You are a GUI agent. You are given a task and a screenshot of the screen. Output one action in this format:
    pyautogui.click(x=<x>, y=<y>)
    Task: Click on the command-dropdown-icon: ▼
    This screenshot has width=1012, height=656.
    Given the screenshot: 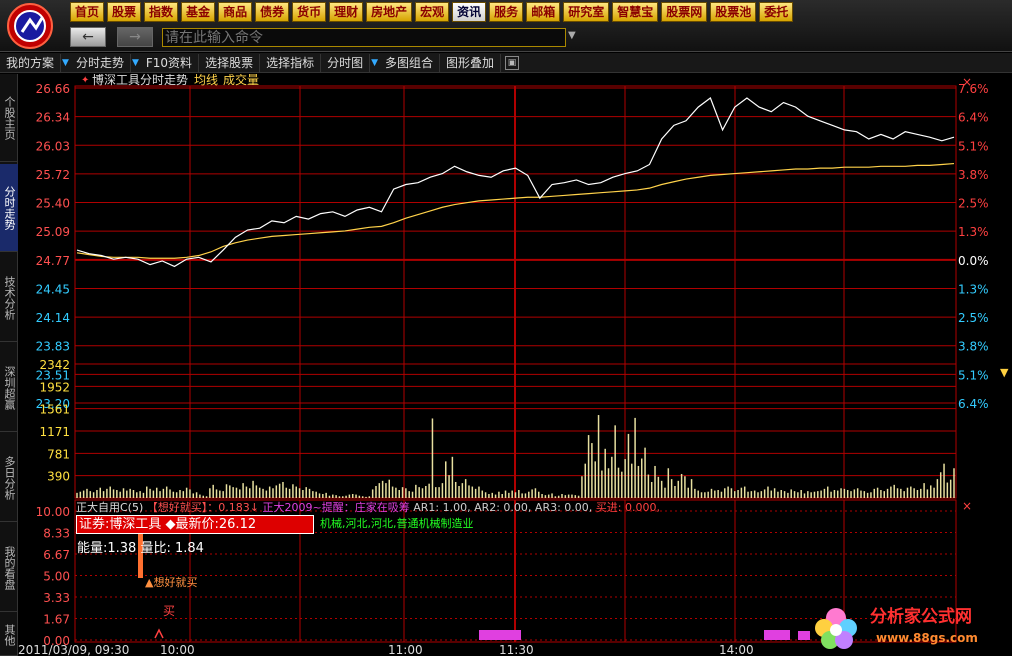 What is the action you would take?
    pyautogui.click(x=572, y=35)
    